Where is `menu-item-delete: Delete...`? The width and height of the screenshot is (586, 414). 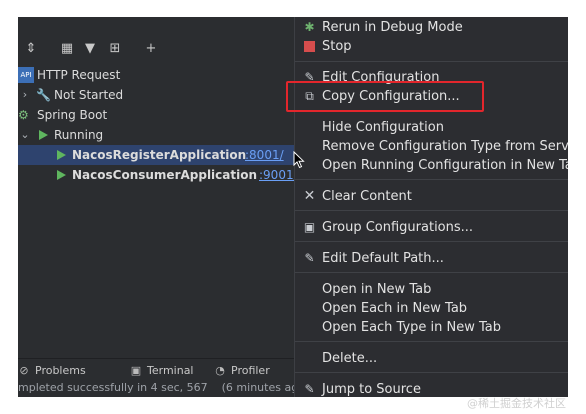
menu-item-delete: Delete... is located at coordinates (431, 358).